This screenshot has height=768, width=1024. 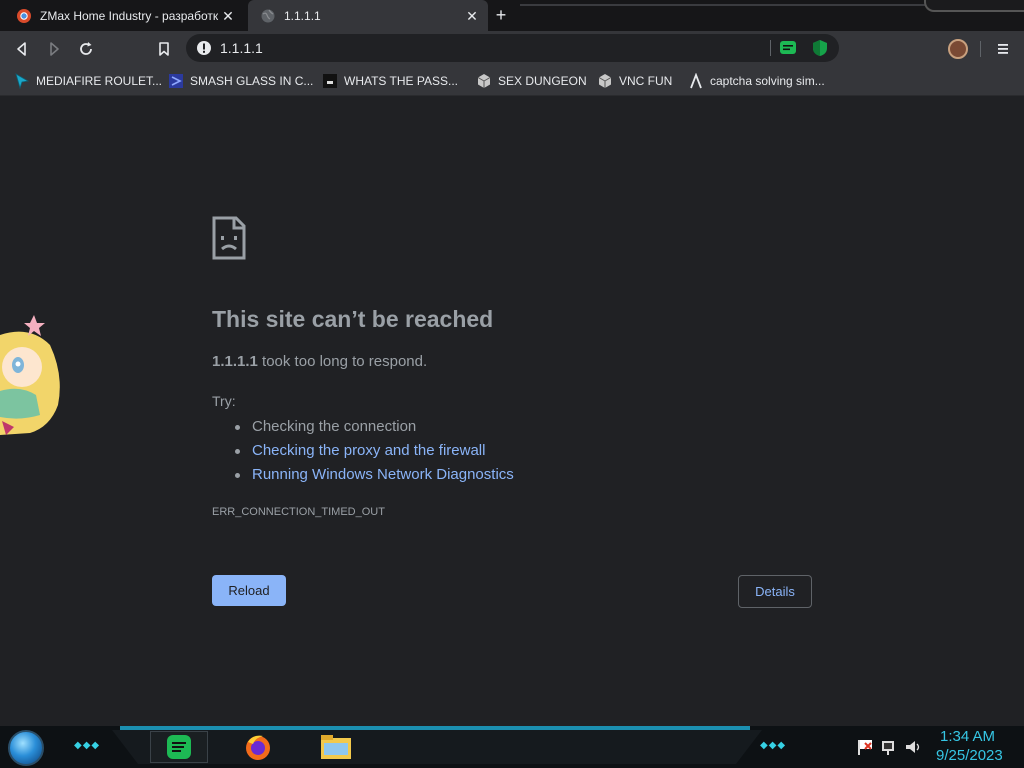 I want to click on network-icon, so click(x=888, y=748).